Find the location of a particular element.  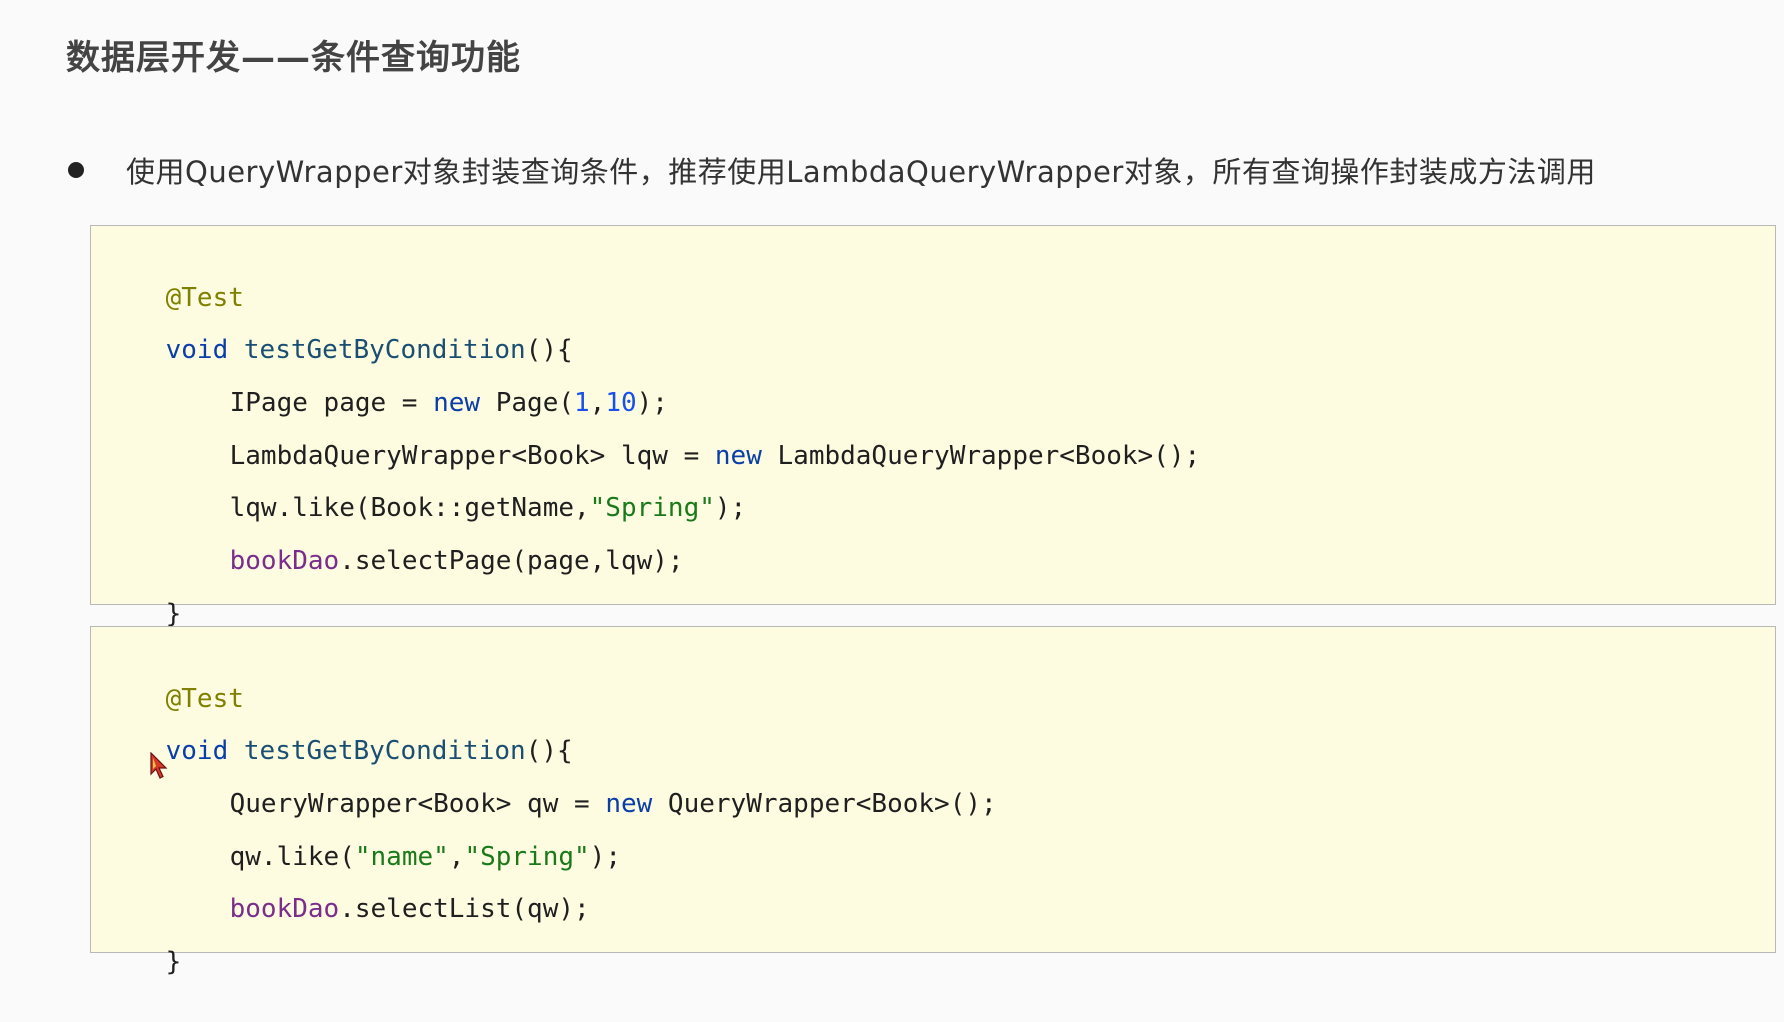

mouse-pointer-icon is located at coordinates (159, 765).